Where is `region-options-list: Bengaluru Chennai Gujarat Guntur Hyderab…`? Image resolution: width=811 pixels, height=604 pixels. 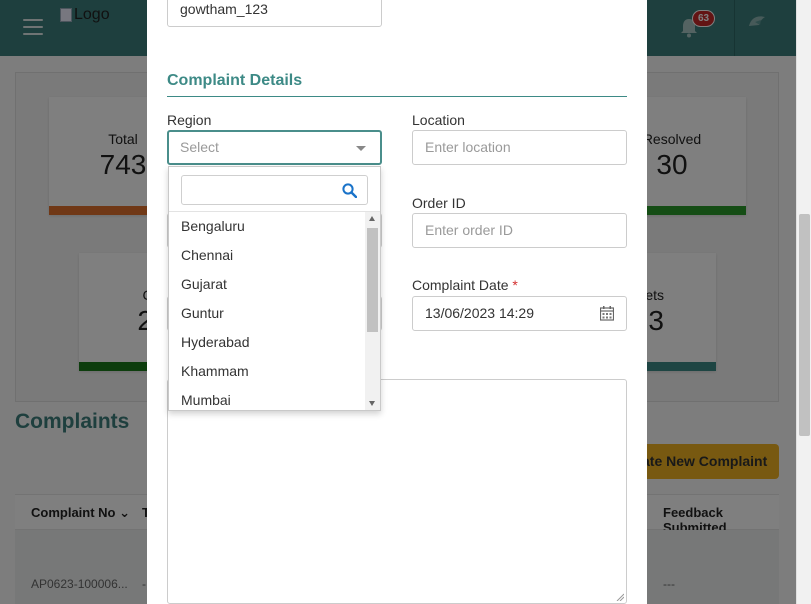 region-options-list: Bengaluru Chennai Gujarat Guntur Hyderab… is located at coordinates (267, 311).